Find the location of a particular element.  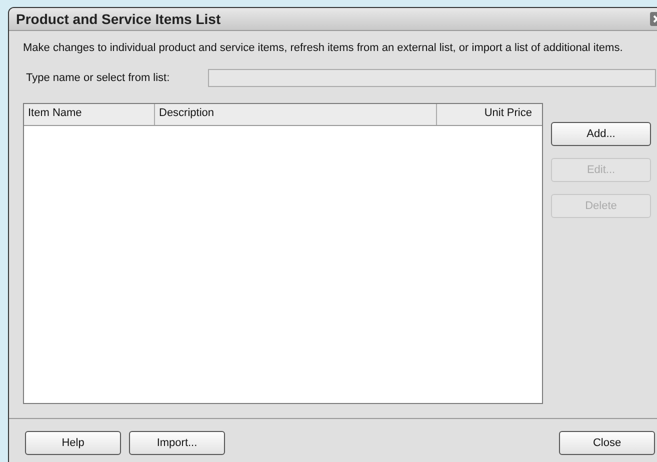

dialog-button: Close is located at coordinates (607, 442).